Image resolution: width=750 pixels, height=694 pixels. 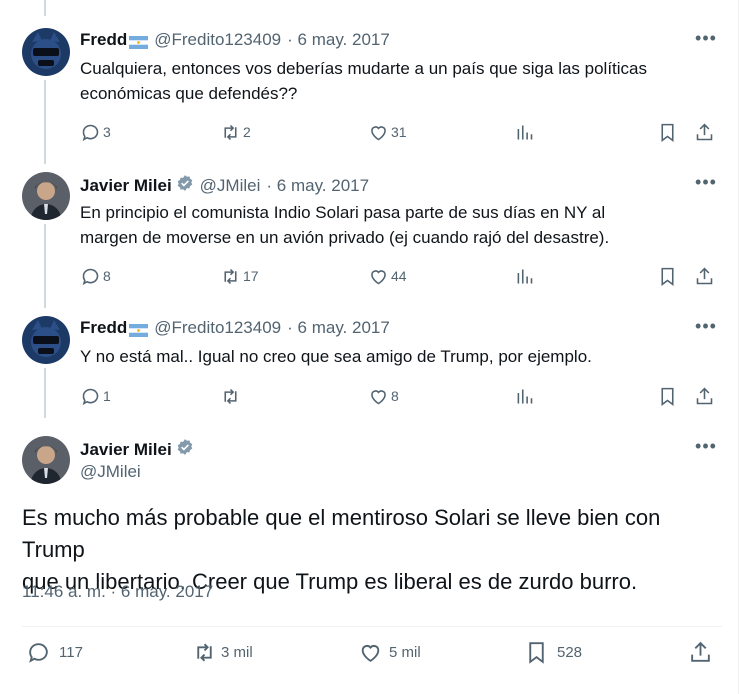 What do you see at coordinates (372, 626) in the screenshot?
I see `divider` at bounding box center [372, 626].